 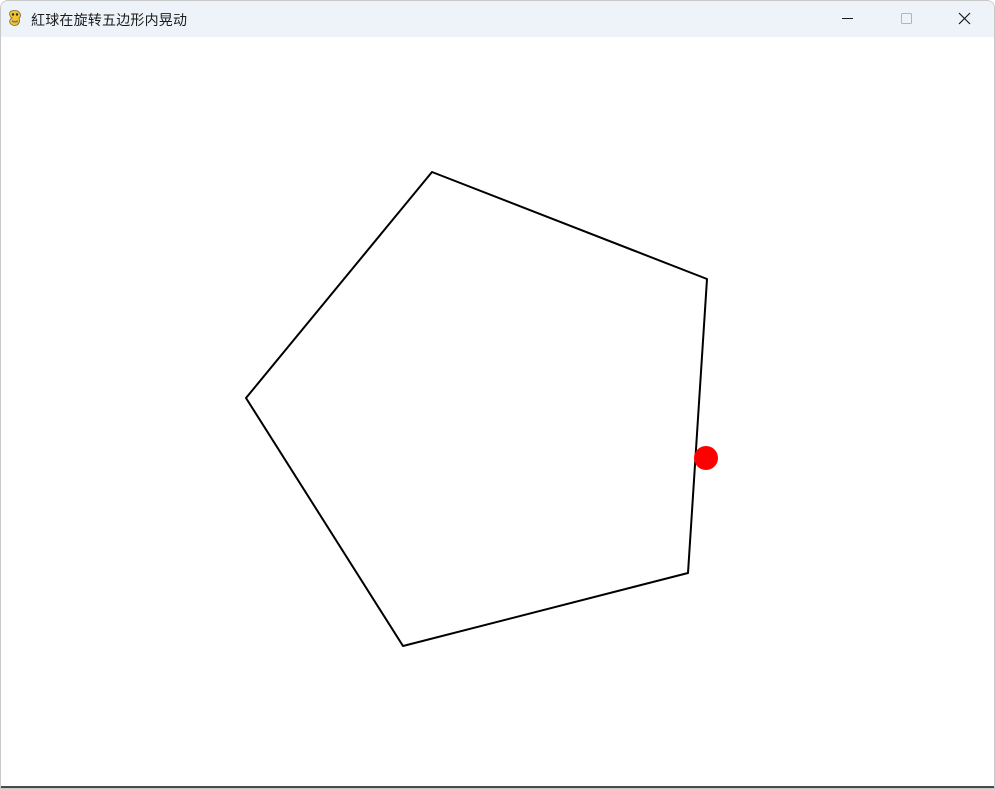 I want to click on title-bar: 紅球在旋转五边形内晃动, so click(x=497, y=19).